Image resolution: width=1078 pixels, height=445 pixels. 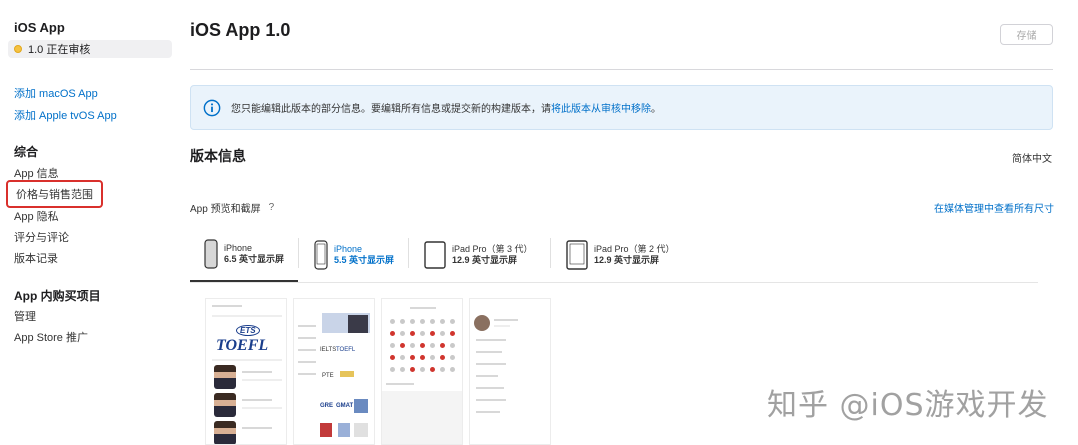 I want to click on page-title: iOS App 1.0, so click(x=240, y=30).